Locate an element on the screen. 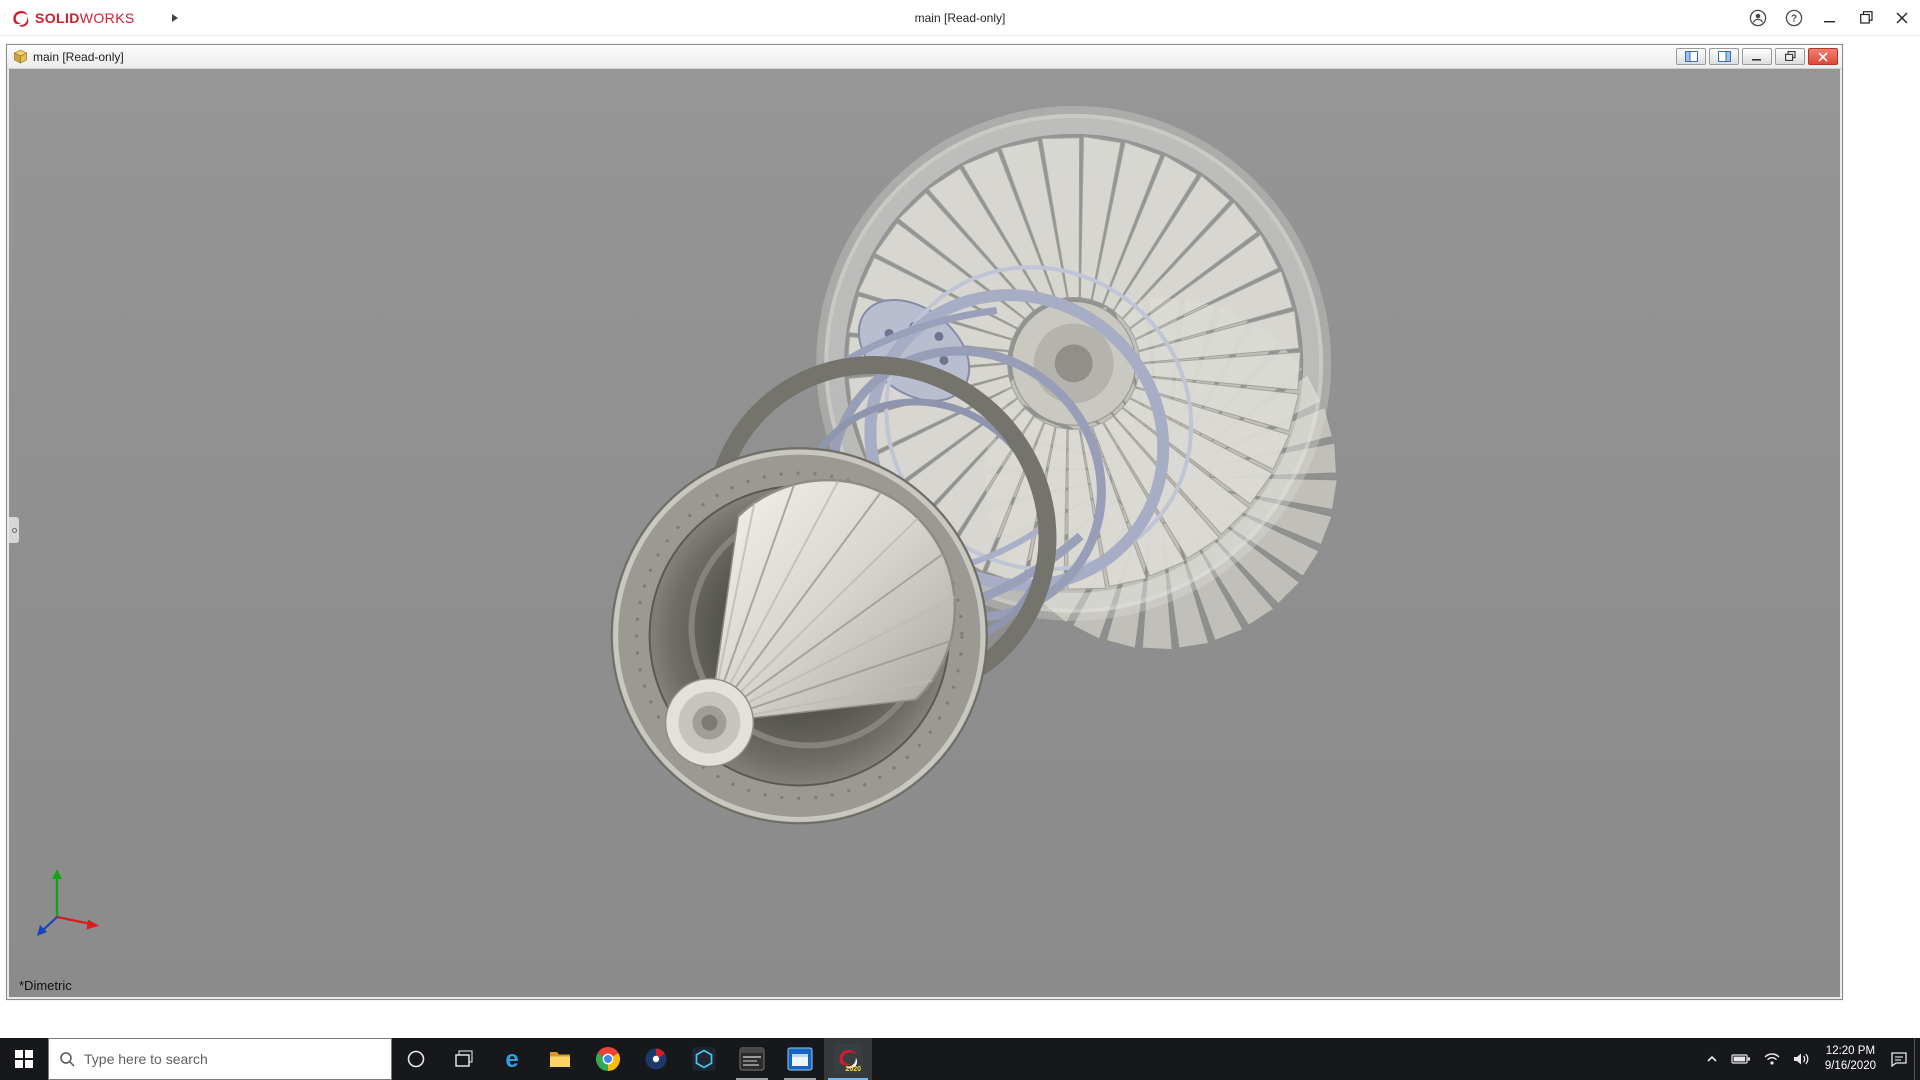 The width and height of the screenshot is (1920, 1080). solidworks-year-badge: 2020 is located at coordinates (853, 1069).